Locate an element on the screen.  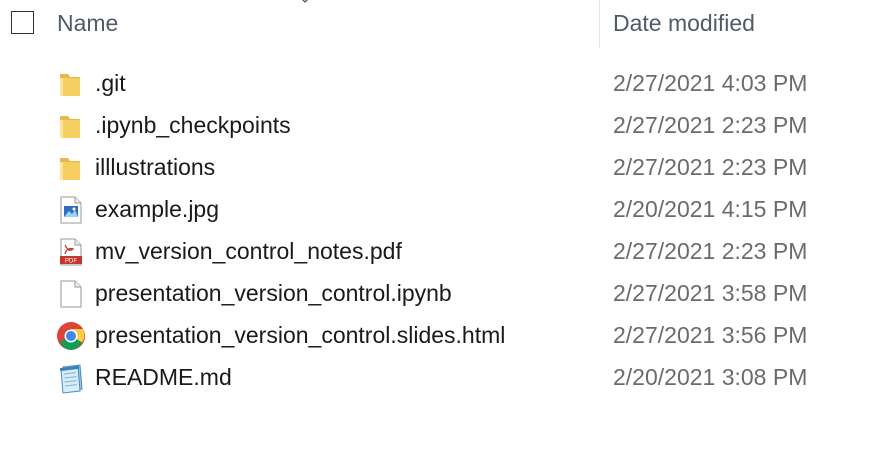
column-divider is located at coordinates (599, 24).